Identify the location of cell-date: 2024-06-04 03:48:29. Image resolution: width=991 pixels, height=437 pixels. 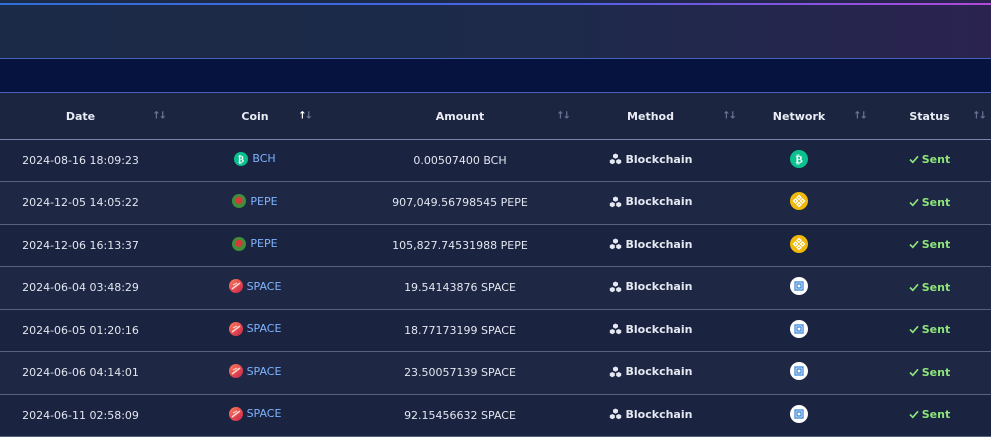
(80, 288).